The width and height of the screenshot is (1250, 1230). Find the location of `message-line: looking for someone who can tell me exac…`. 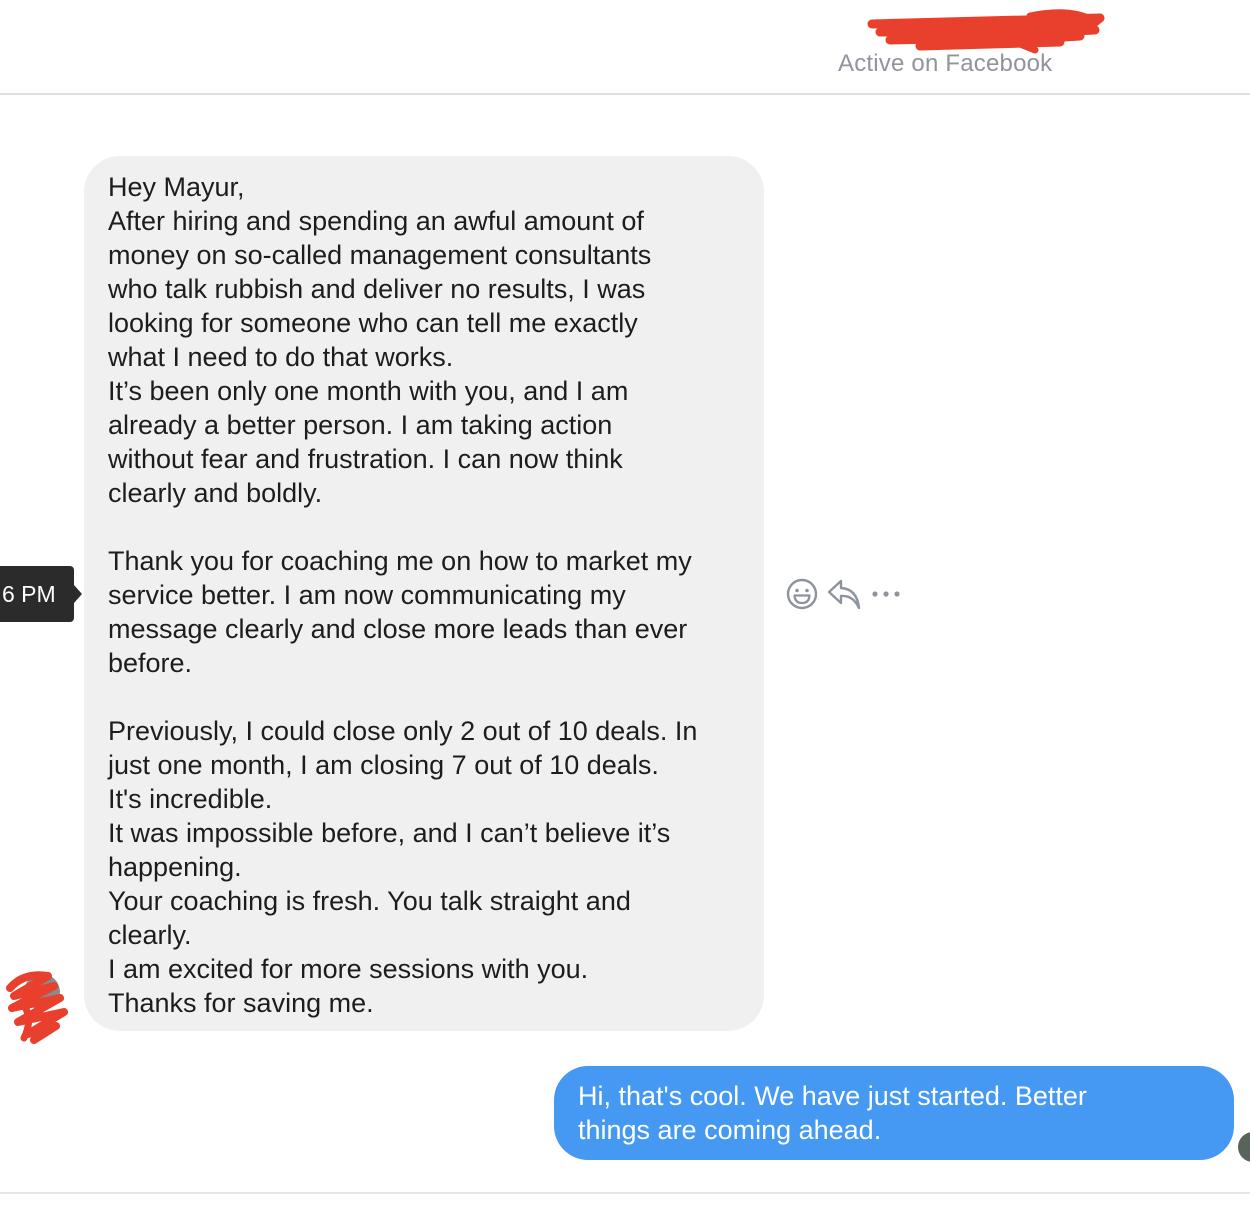

message-line: looking for someone who can tell me exac… is located at coordinates (373, 323).